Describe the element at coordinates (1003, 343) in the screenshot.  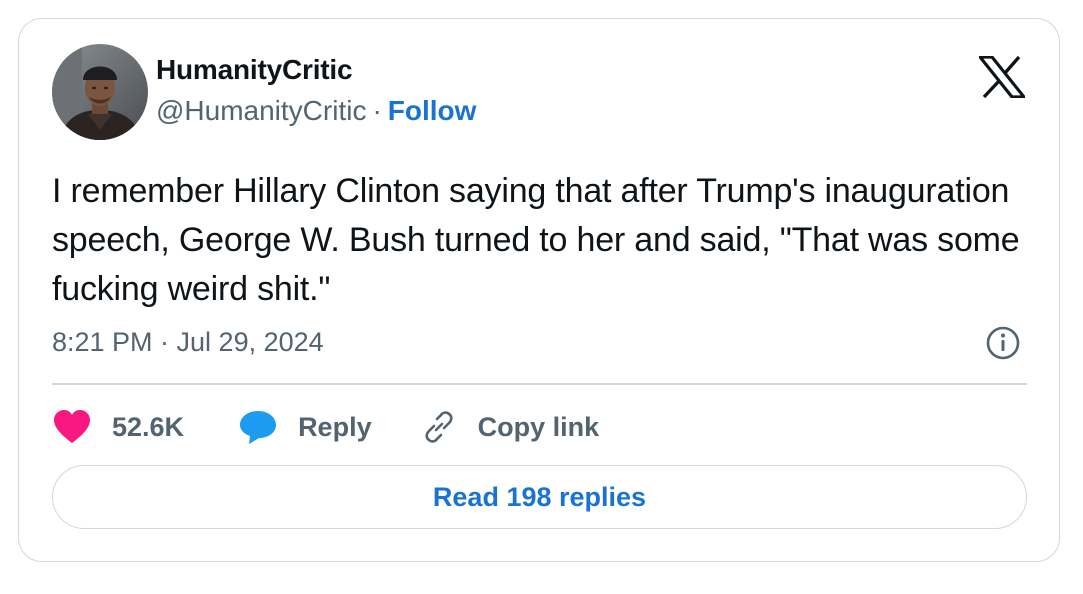
I see `info-icon` at that location.